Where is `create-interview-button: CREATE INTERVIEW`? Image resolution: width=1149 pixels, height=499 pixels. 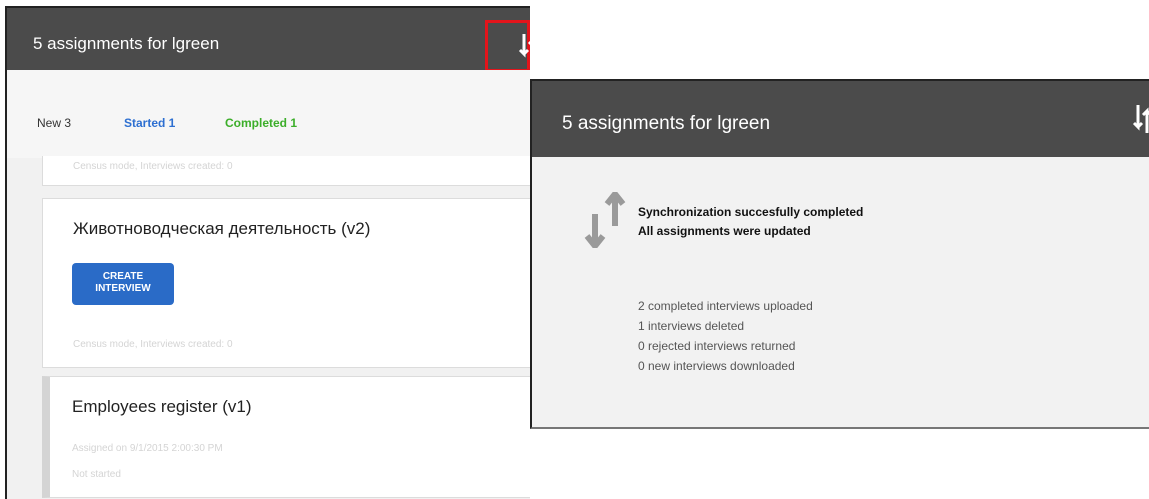 create-interview-button: CREATE INTERVIEW is located at coordinates (123, 284).